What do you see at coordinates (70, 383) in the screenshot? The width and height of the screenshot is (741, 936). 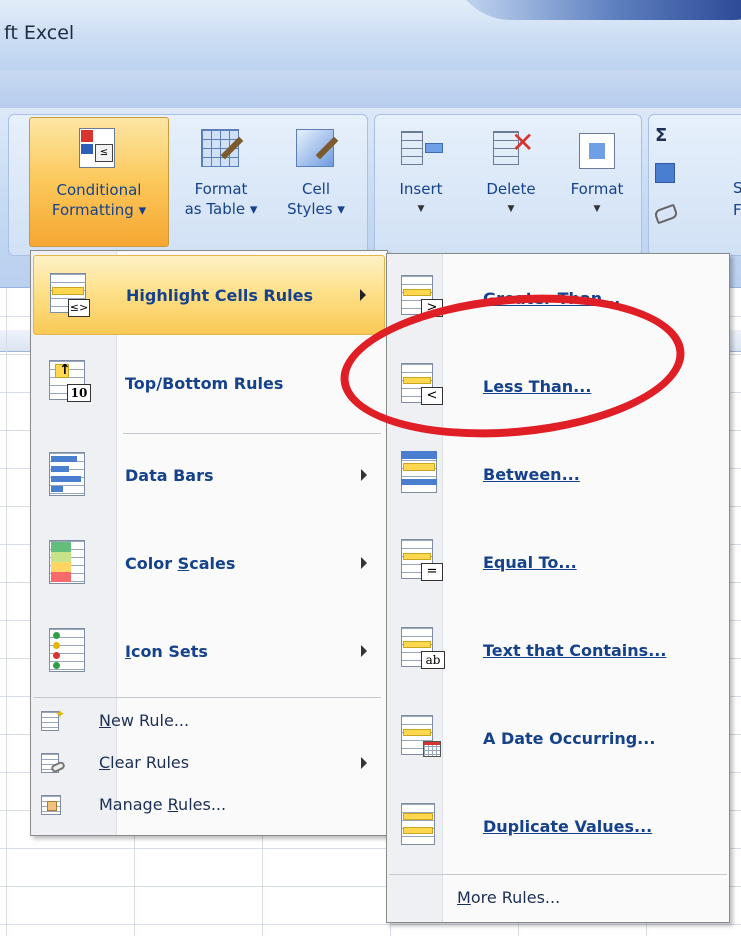 I see `top-bottom-rules-icon: ↑ 10` at bounding box center [70, 383].